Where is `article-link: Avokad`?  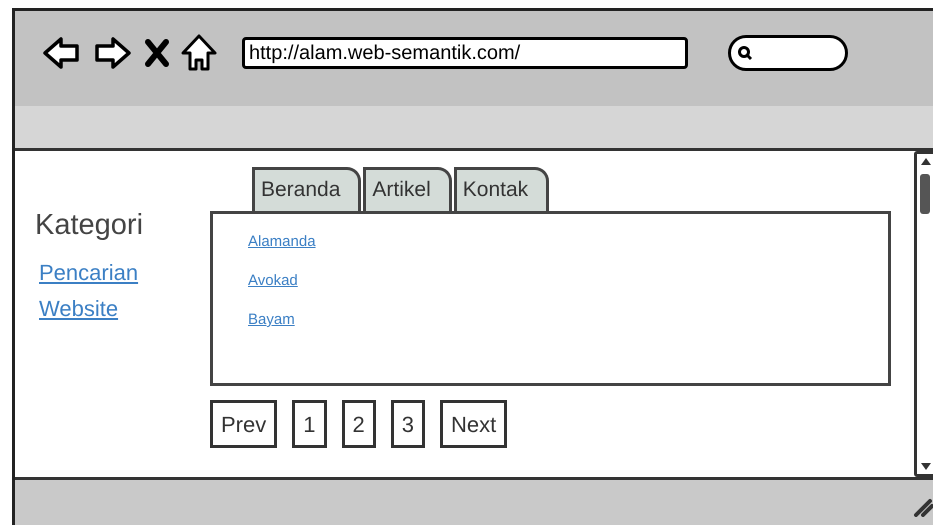
article-link: Avokad is located at coordinates (273, 280).